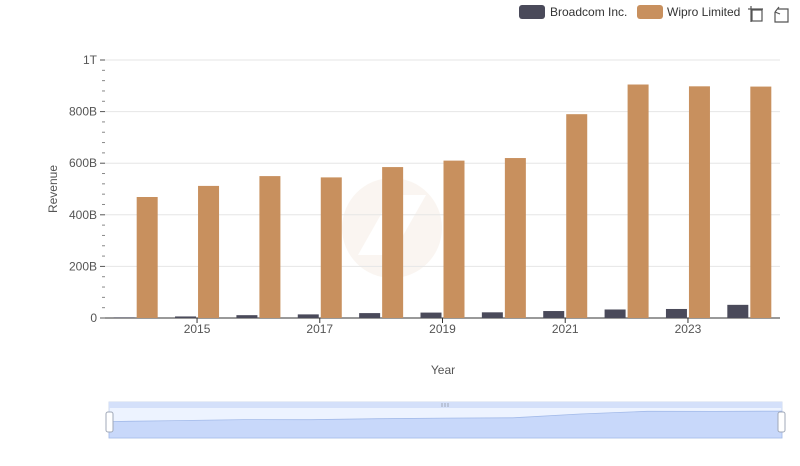  I want to click on bar-broadcom-inc-2018, so click(370, 315).